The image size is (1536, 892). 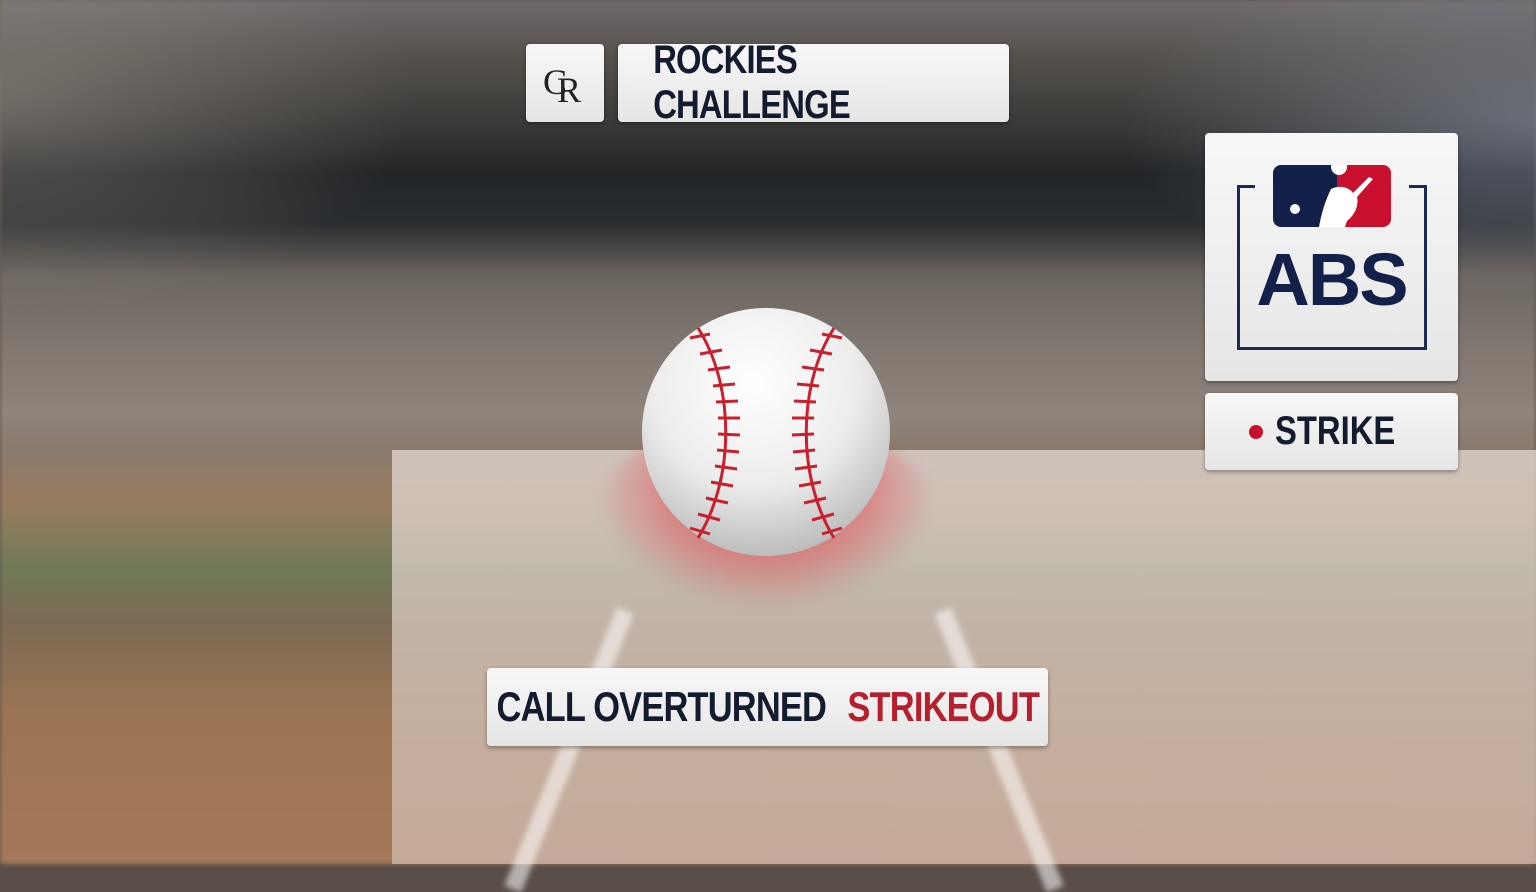 What do you see at coordinates (1332, 196) in the screenshot?
I see `mlb-logo-icon` at bounding box center [1332, 196].